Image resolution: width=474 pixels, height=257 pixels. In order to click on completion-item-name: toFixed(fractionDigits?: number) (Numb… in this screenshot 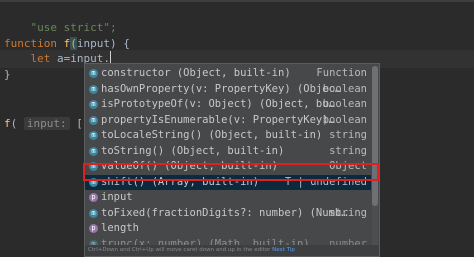, I will do `click(224, 212)`.